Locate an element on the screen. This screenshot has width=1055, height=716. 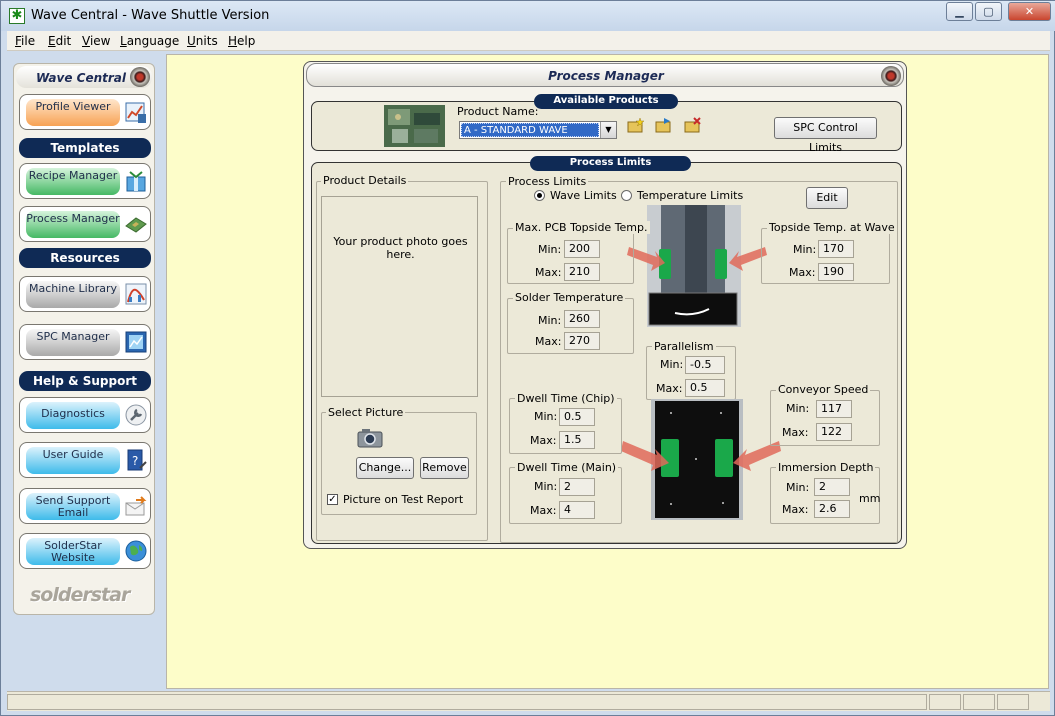
dwell-main-min-input: 2 is located at coordinates (577, 487).